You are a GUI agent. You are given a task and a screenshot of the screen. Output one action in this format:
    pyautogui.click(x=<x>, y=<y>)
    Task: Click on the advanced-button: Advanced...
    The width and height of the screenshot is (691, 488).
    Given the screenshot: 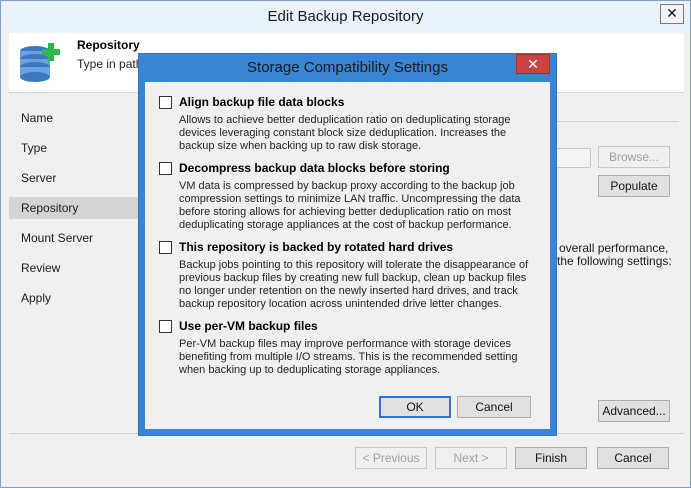 What is the action you would take?
    pyautogui.click(x=634, y=411)
    